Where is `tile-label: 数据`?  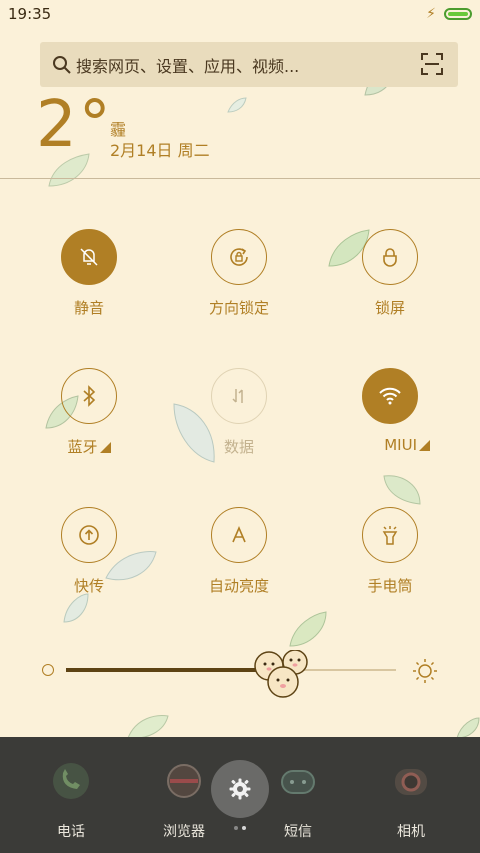 tile-label: 数据 is located at coordinates (238, 447).